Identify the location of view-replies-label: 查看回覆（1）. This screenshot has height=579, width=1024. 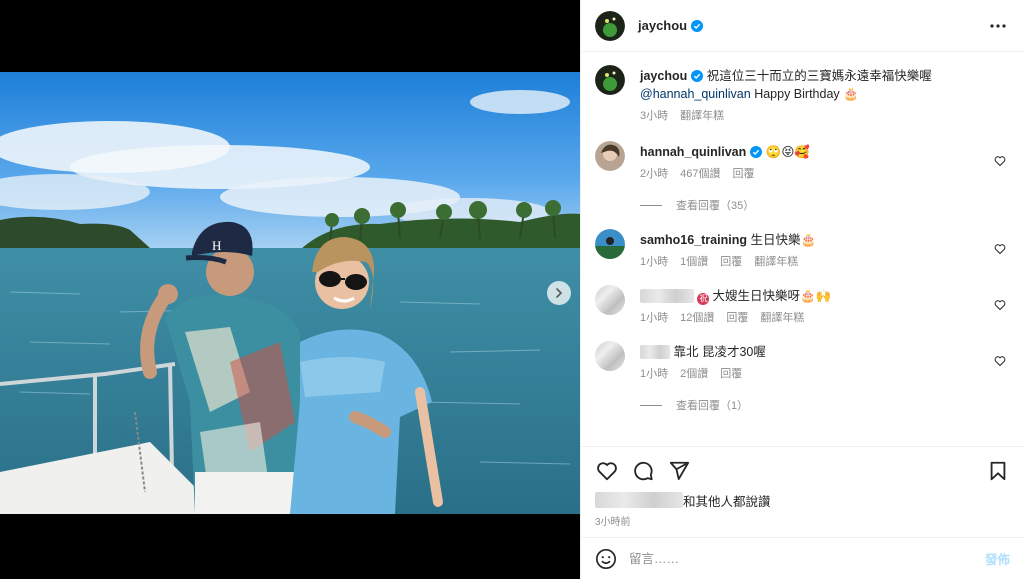
(712, 406).